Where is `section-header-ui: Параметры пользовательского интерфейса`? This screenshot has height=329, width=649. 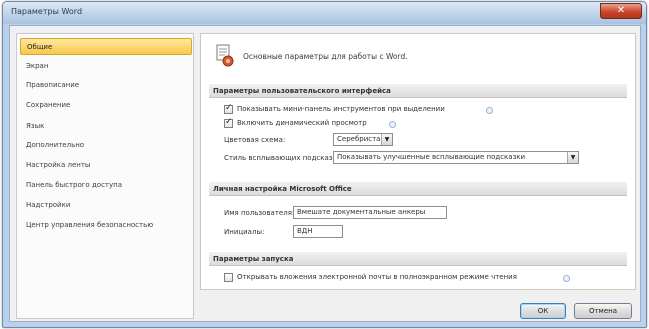 section-header-ui: Параметры пользовательского интерфейса is located at coordinates (418, 91).